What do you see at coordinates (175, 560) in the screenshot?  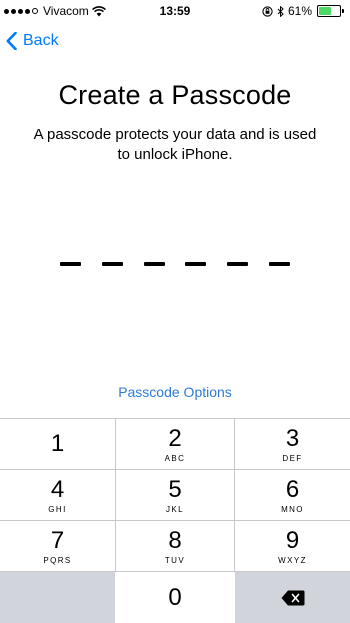 I see `key-letters: TUV` at bounding box center [175, 560].